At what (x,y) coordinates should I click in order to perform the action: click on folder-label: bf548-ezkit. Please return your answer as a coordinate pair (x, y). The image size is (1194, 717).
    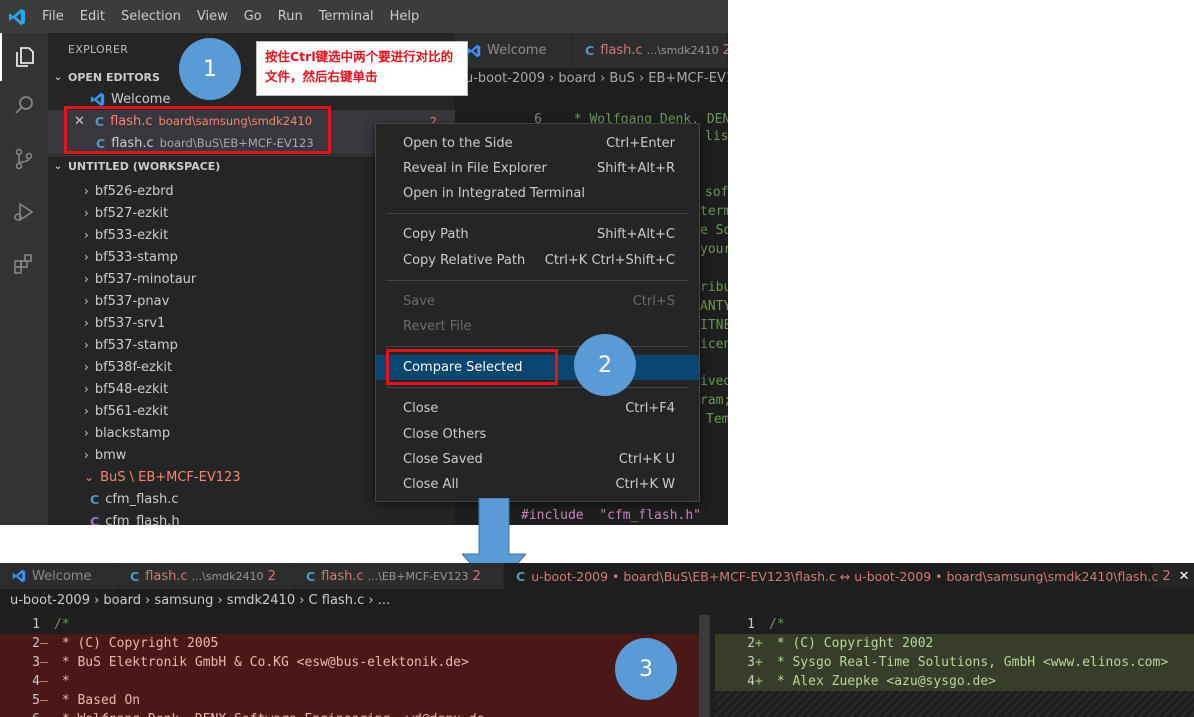
    Looking at the image, I should click on (131, 389).